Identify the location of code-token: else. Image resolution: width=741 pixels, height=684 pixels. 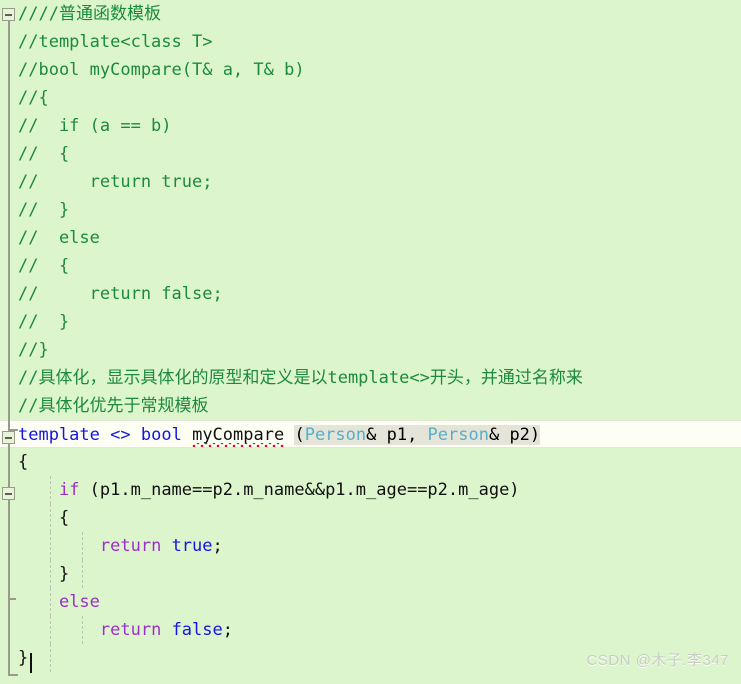
(79, 602).